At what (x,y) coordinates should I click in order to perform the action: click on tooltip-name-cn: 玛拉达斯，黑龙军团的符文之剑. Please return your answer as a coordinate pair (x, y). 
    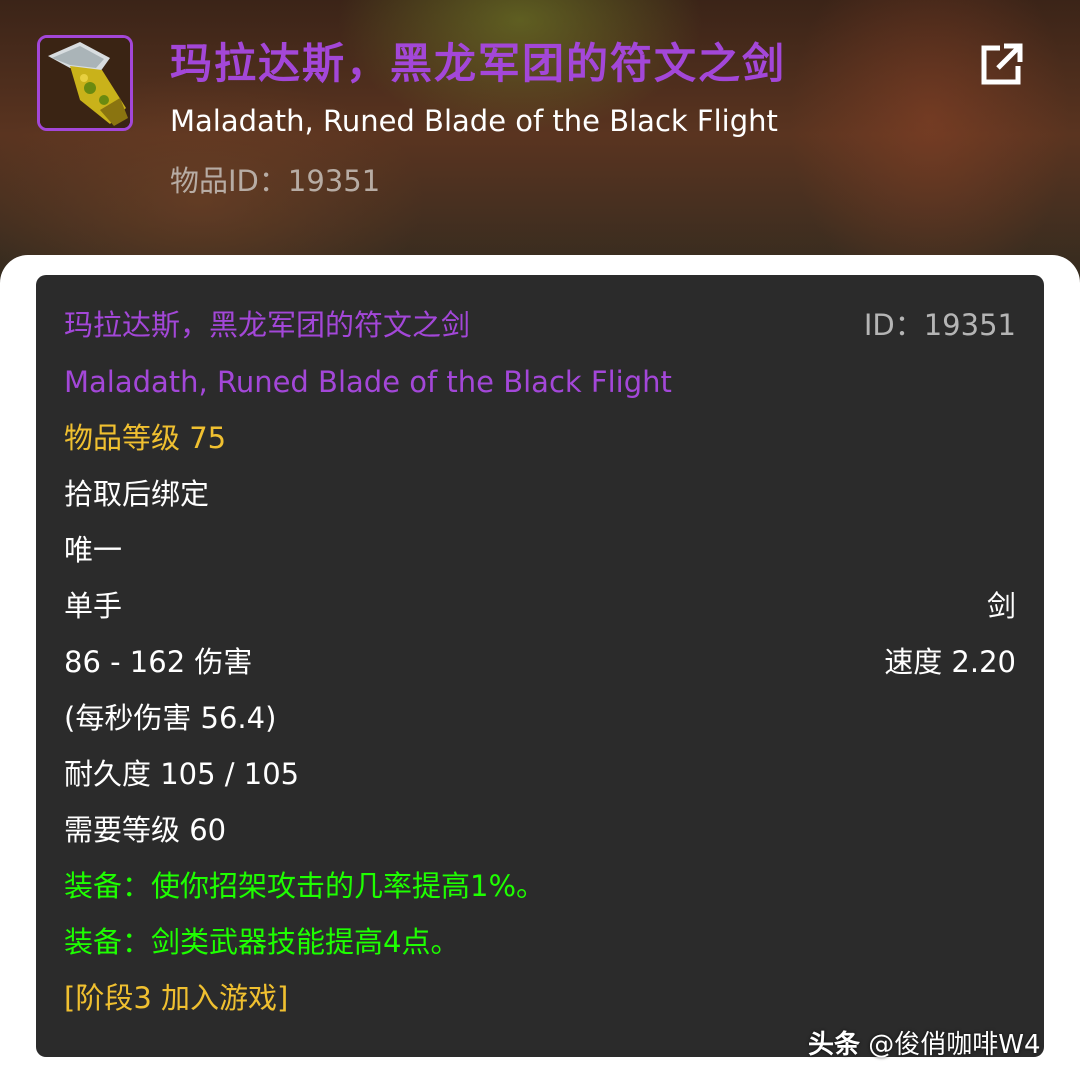
    Looking at the image, I should click on (267, 325).